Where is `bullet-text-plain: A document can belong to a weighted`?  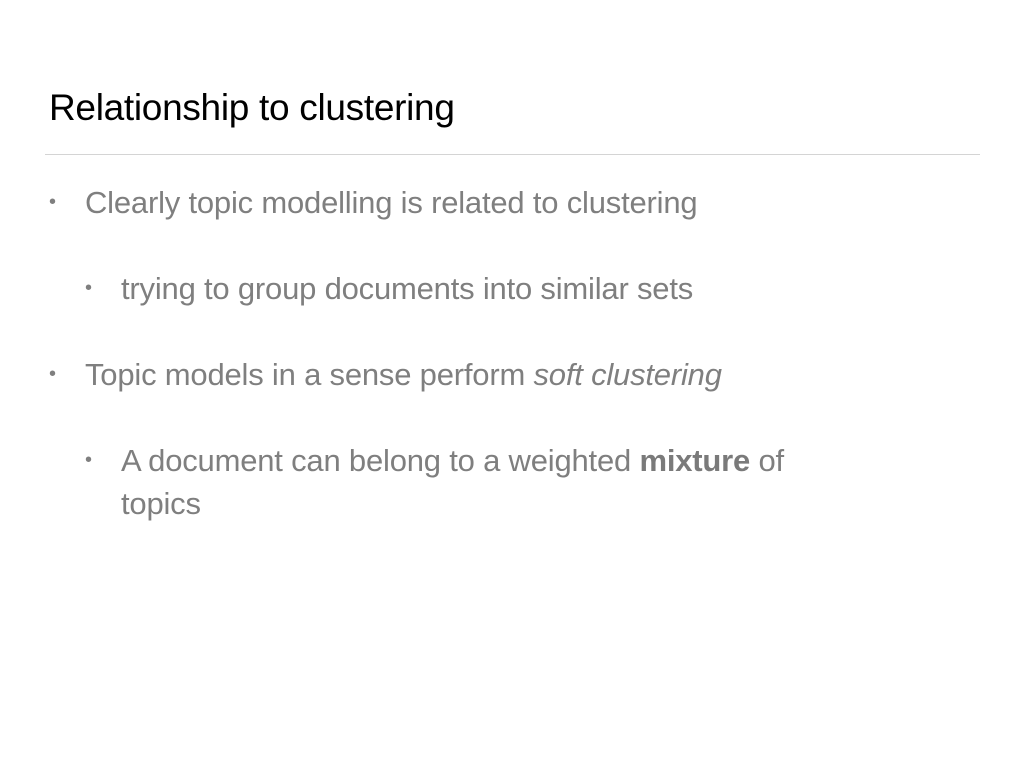 bullet-text-plain: A document can belong to a weighted is located at coordinates (380, 460).